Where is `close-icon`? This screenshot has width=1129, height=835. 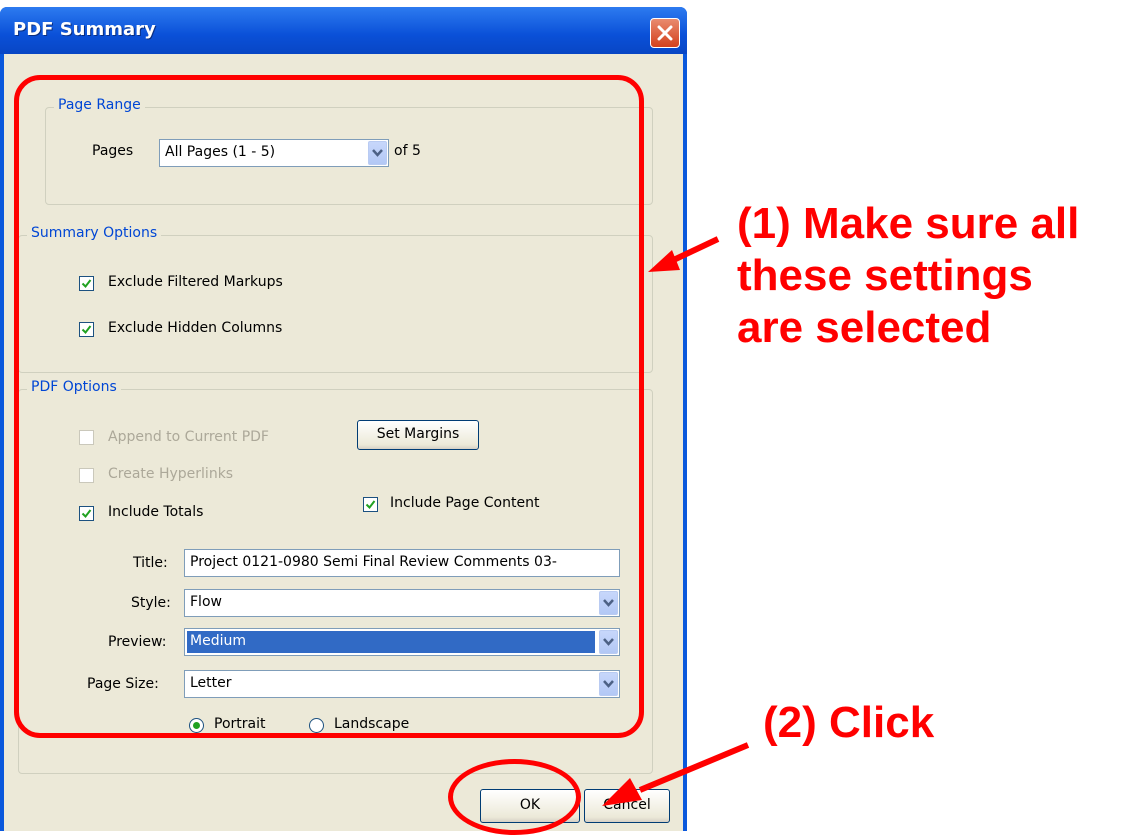 close-icon is located at coordinates (665, 33).